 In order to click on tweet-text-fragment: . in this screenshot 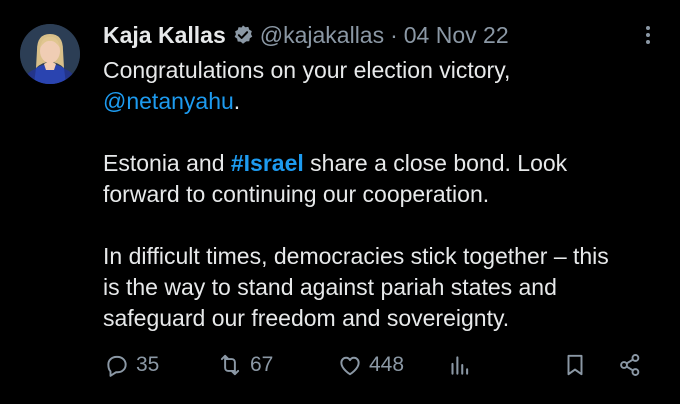, I will do `click(237, 101)`.